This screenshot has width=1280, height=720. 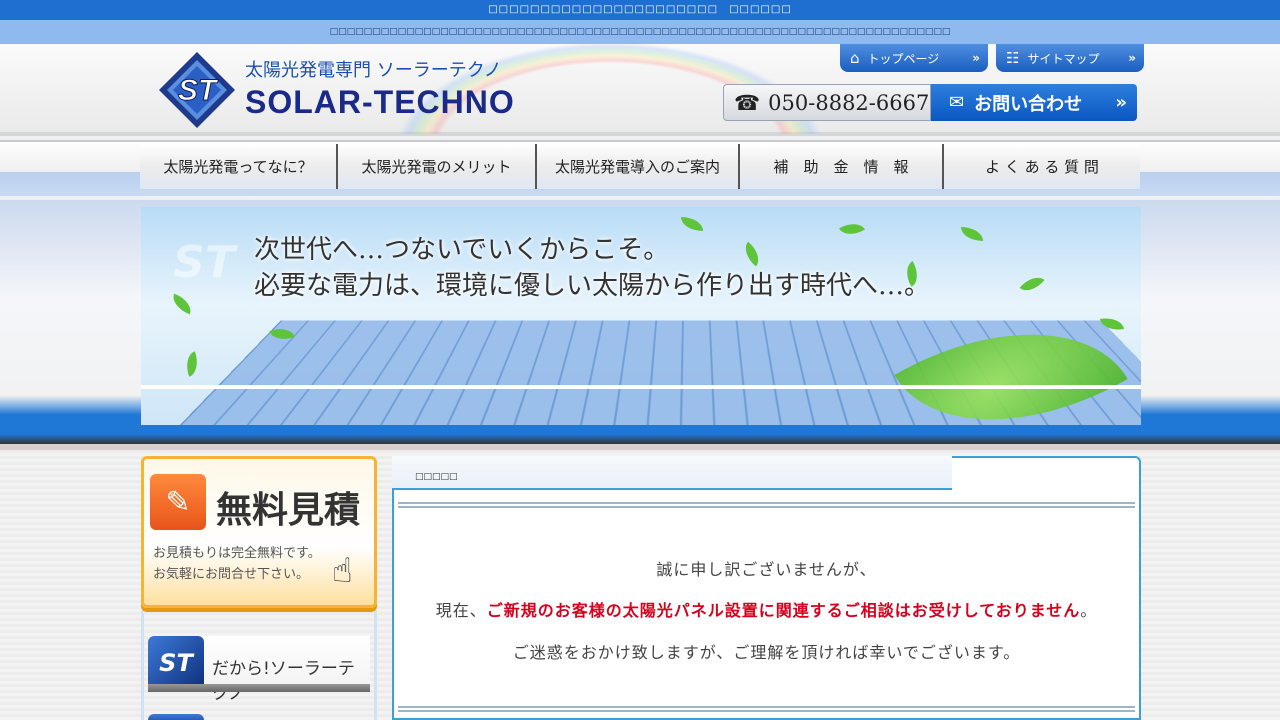 I want to click on next-sidebar-banner, so click(x=176, y=717).